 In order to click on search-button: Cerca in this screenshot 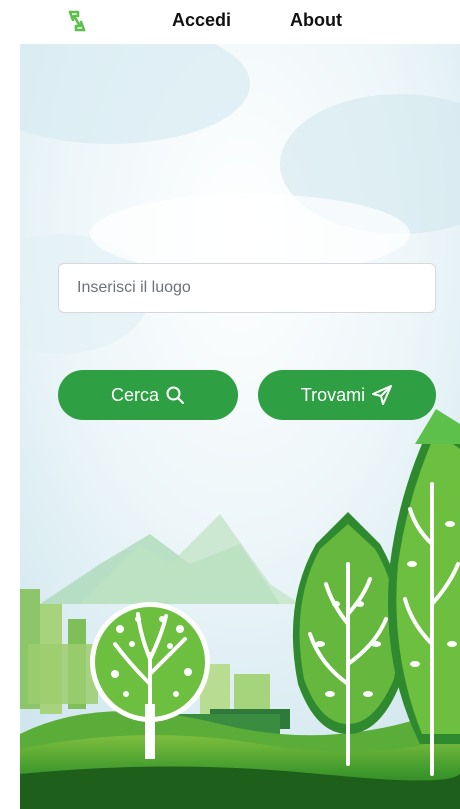, I will do `click(148, 395)`.